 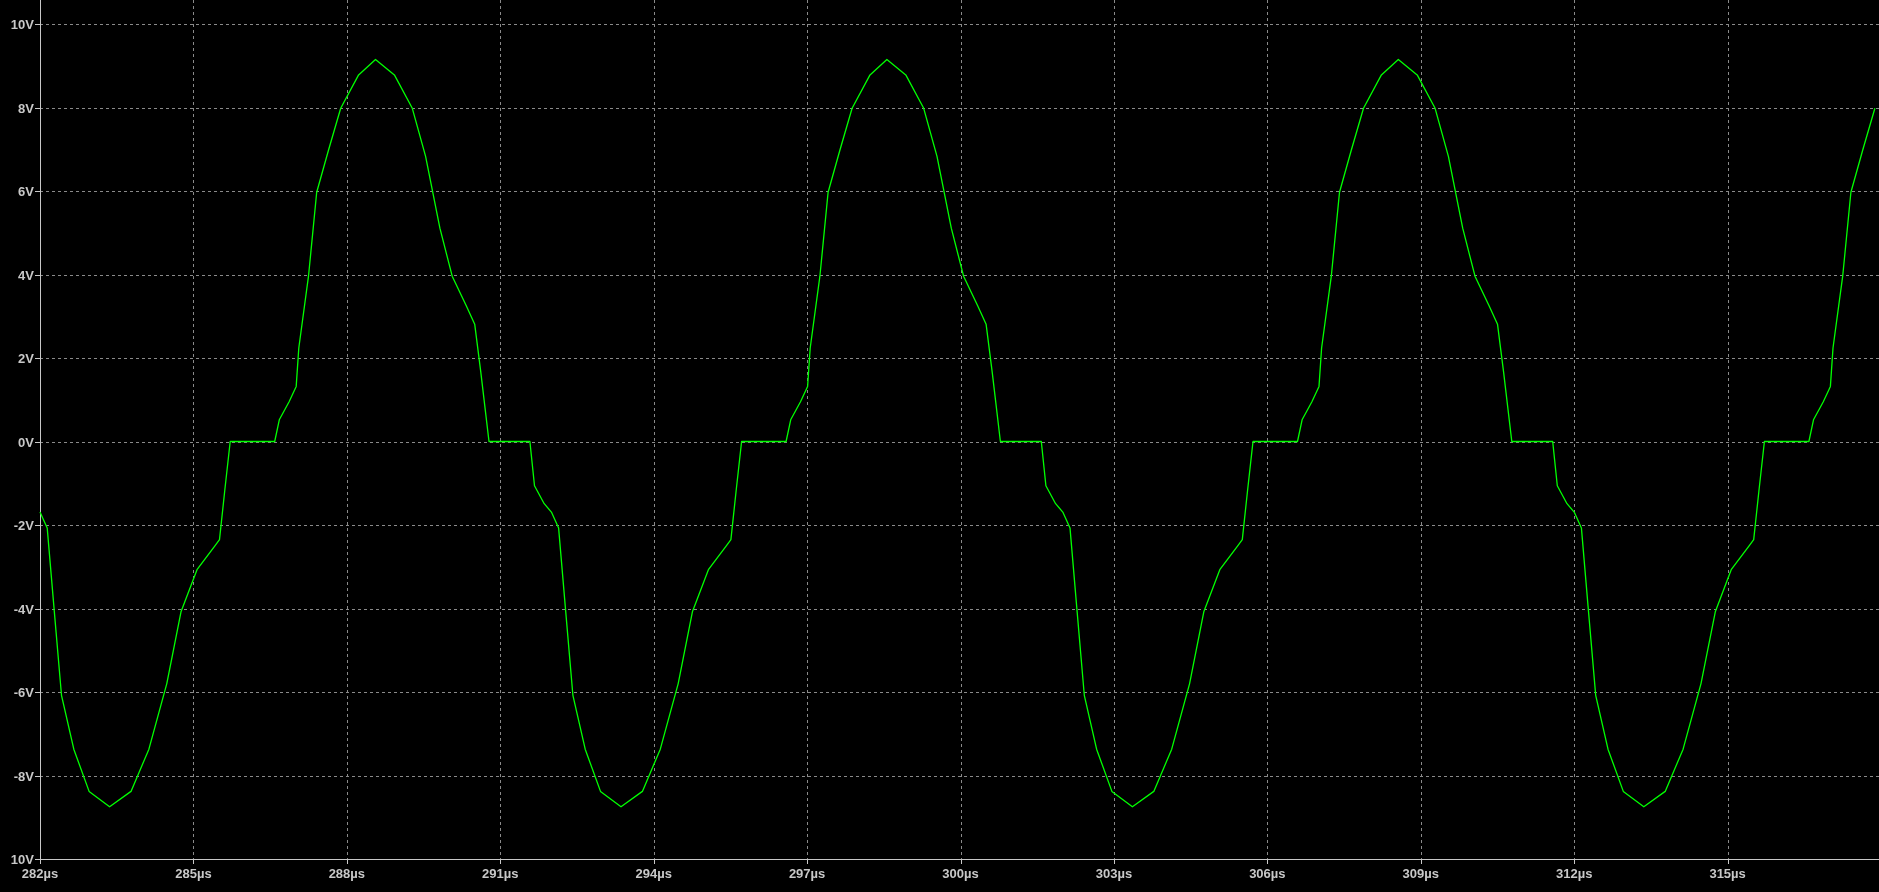 I want to click on axis-label: 282µs, so click(x=40, y=873).